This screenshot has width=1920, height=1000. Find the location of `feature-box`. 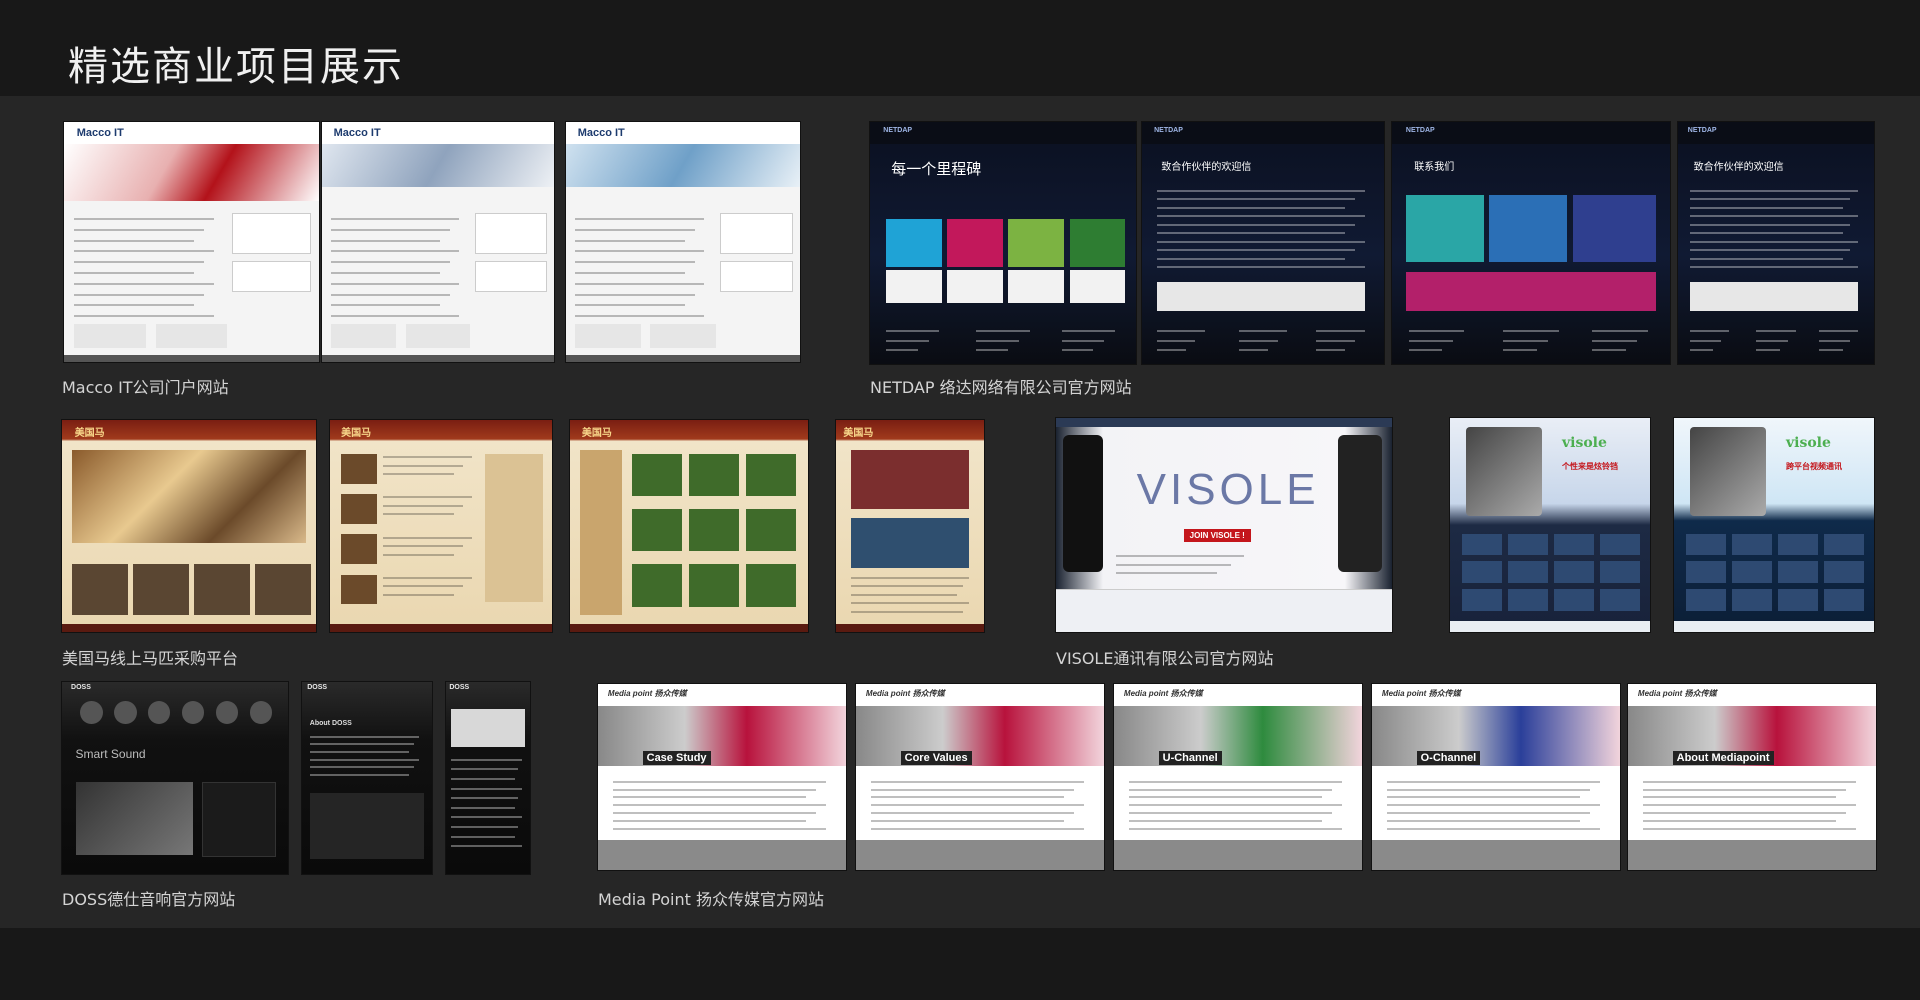

feature-box is located at coordinates (191, 335).